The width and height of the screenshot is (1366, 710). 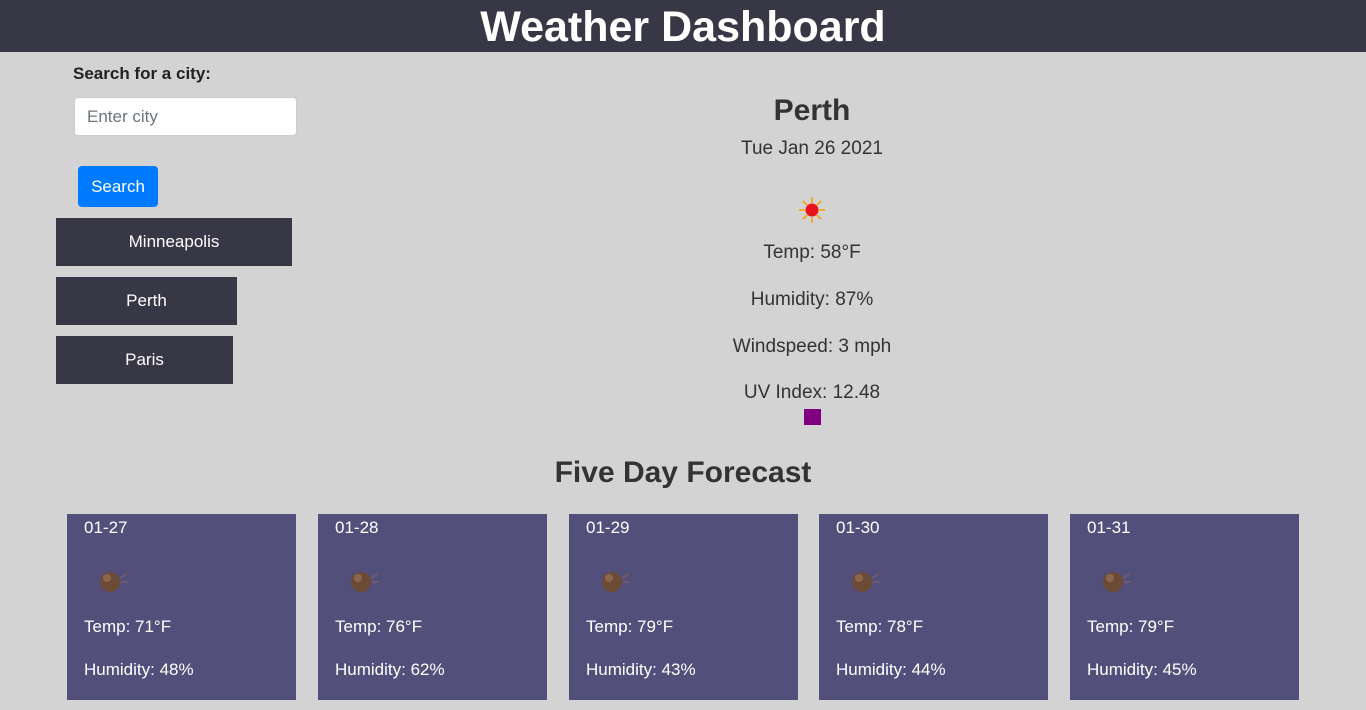 What do you see at coordinates (1142, 669) in the screenshot?
I see `forecast-humidity: Humidity: 45%` at bounding box center [1142, 669].